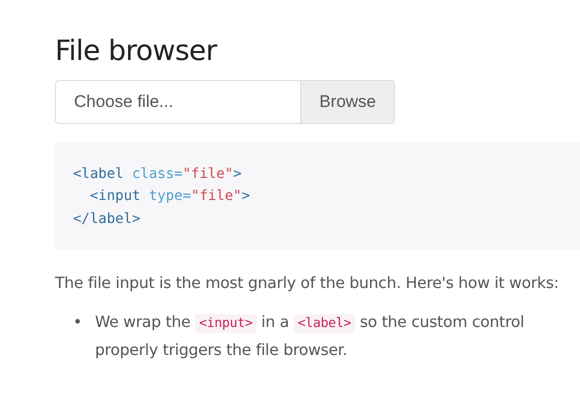  What do you see at coordinates (158, 174) in the screenshot?
I see `code-line: <label class="file">` at bounding box center [158, 174].